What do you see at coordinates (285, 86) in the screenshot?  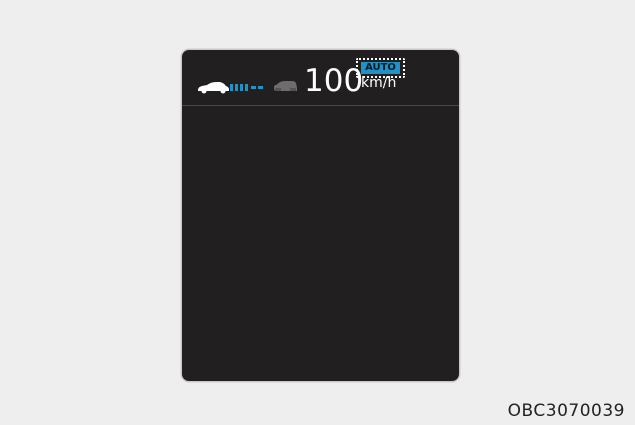 I see `lead-car-icon` at bounding box center [285, 86].